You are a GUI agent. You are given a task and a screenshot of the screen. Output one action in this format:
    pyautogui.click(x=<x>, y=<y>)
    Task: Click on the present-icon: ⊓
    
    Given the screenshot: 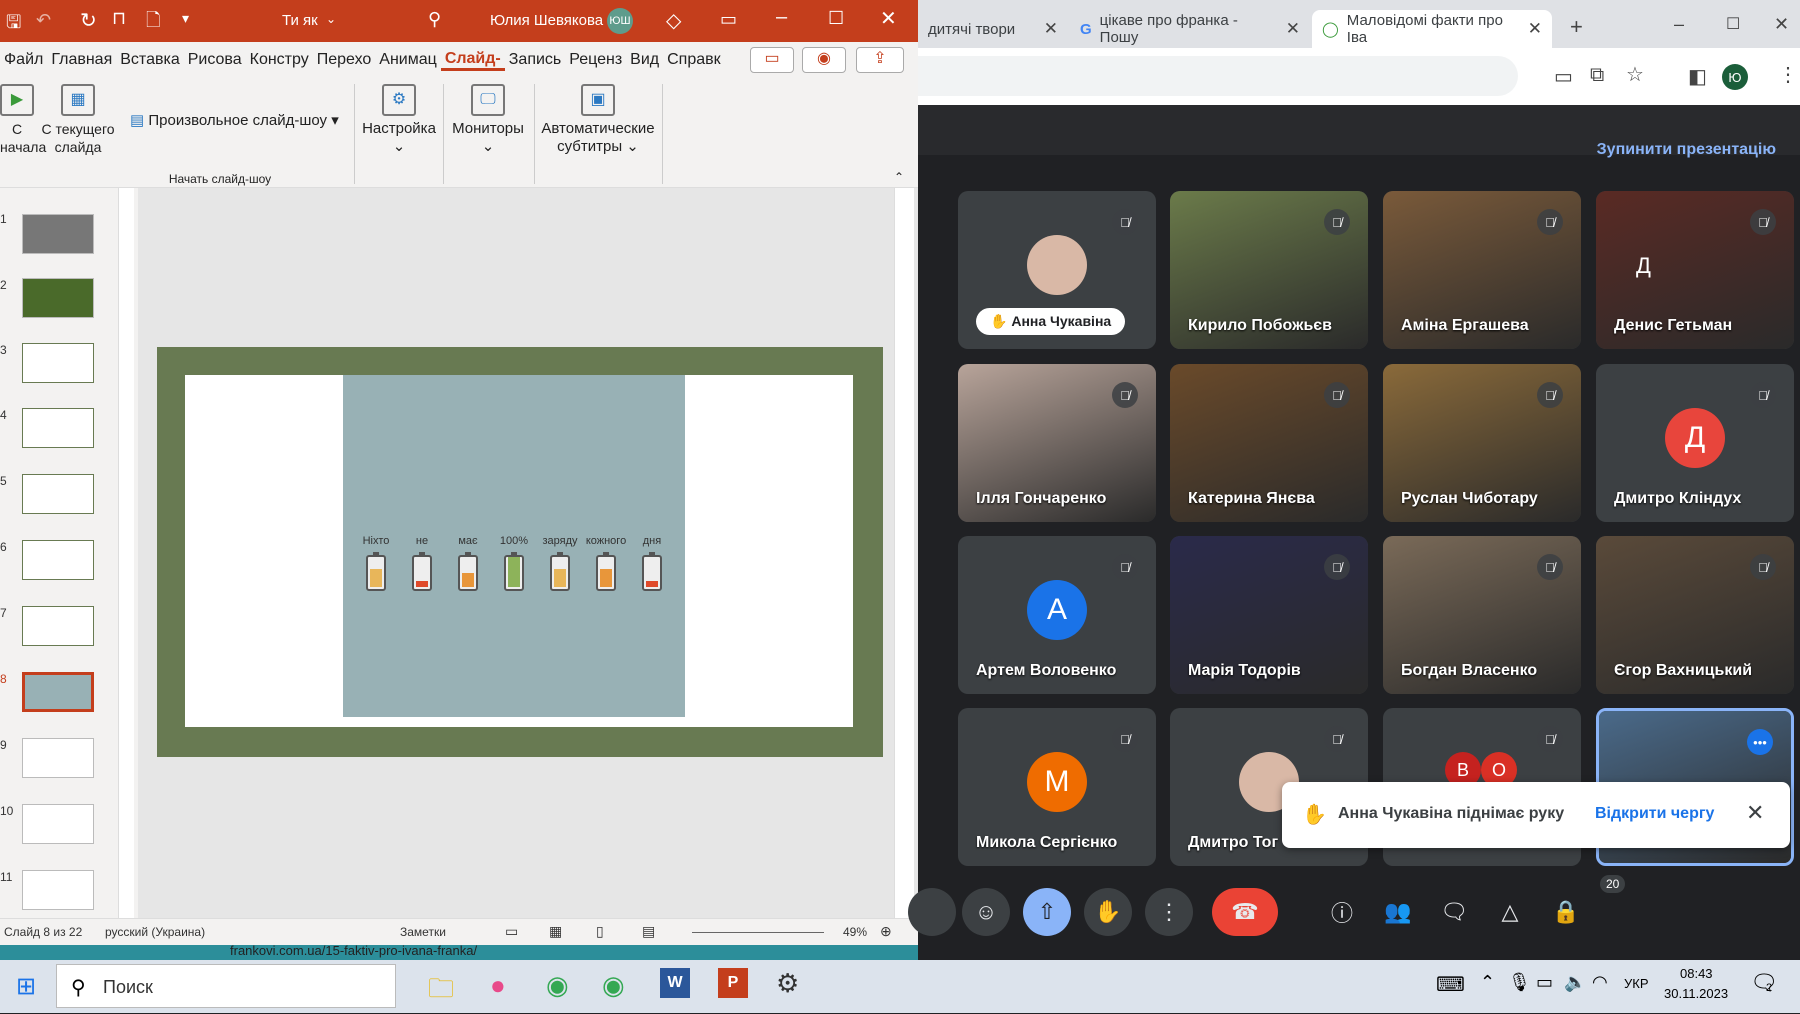 What is the action you would take?
    pyautogui.click(x=119, y=18)
    